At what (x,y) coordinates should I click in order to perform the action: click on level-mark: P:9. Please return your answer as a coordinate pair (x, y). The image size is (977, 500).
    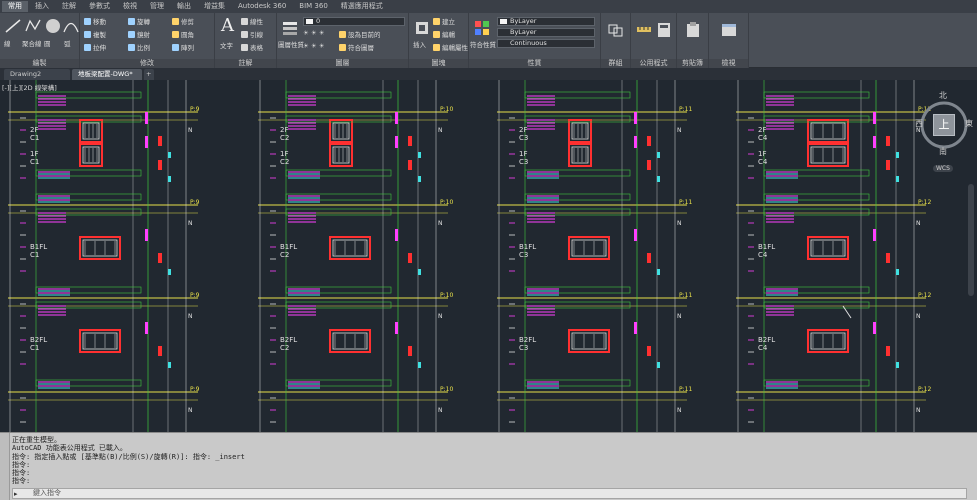
    Looking at the image, I should click on (195, 202).